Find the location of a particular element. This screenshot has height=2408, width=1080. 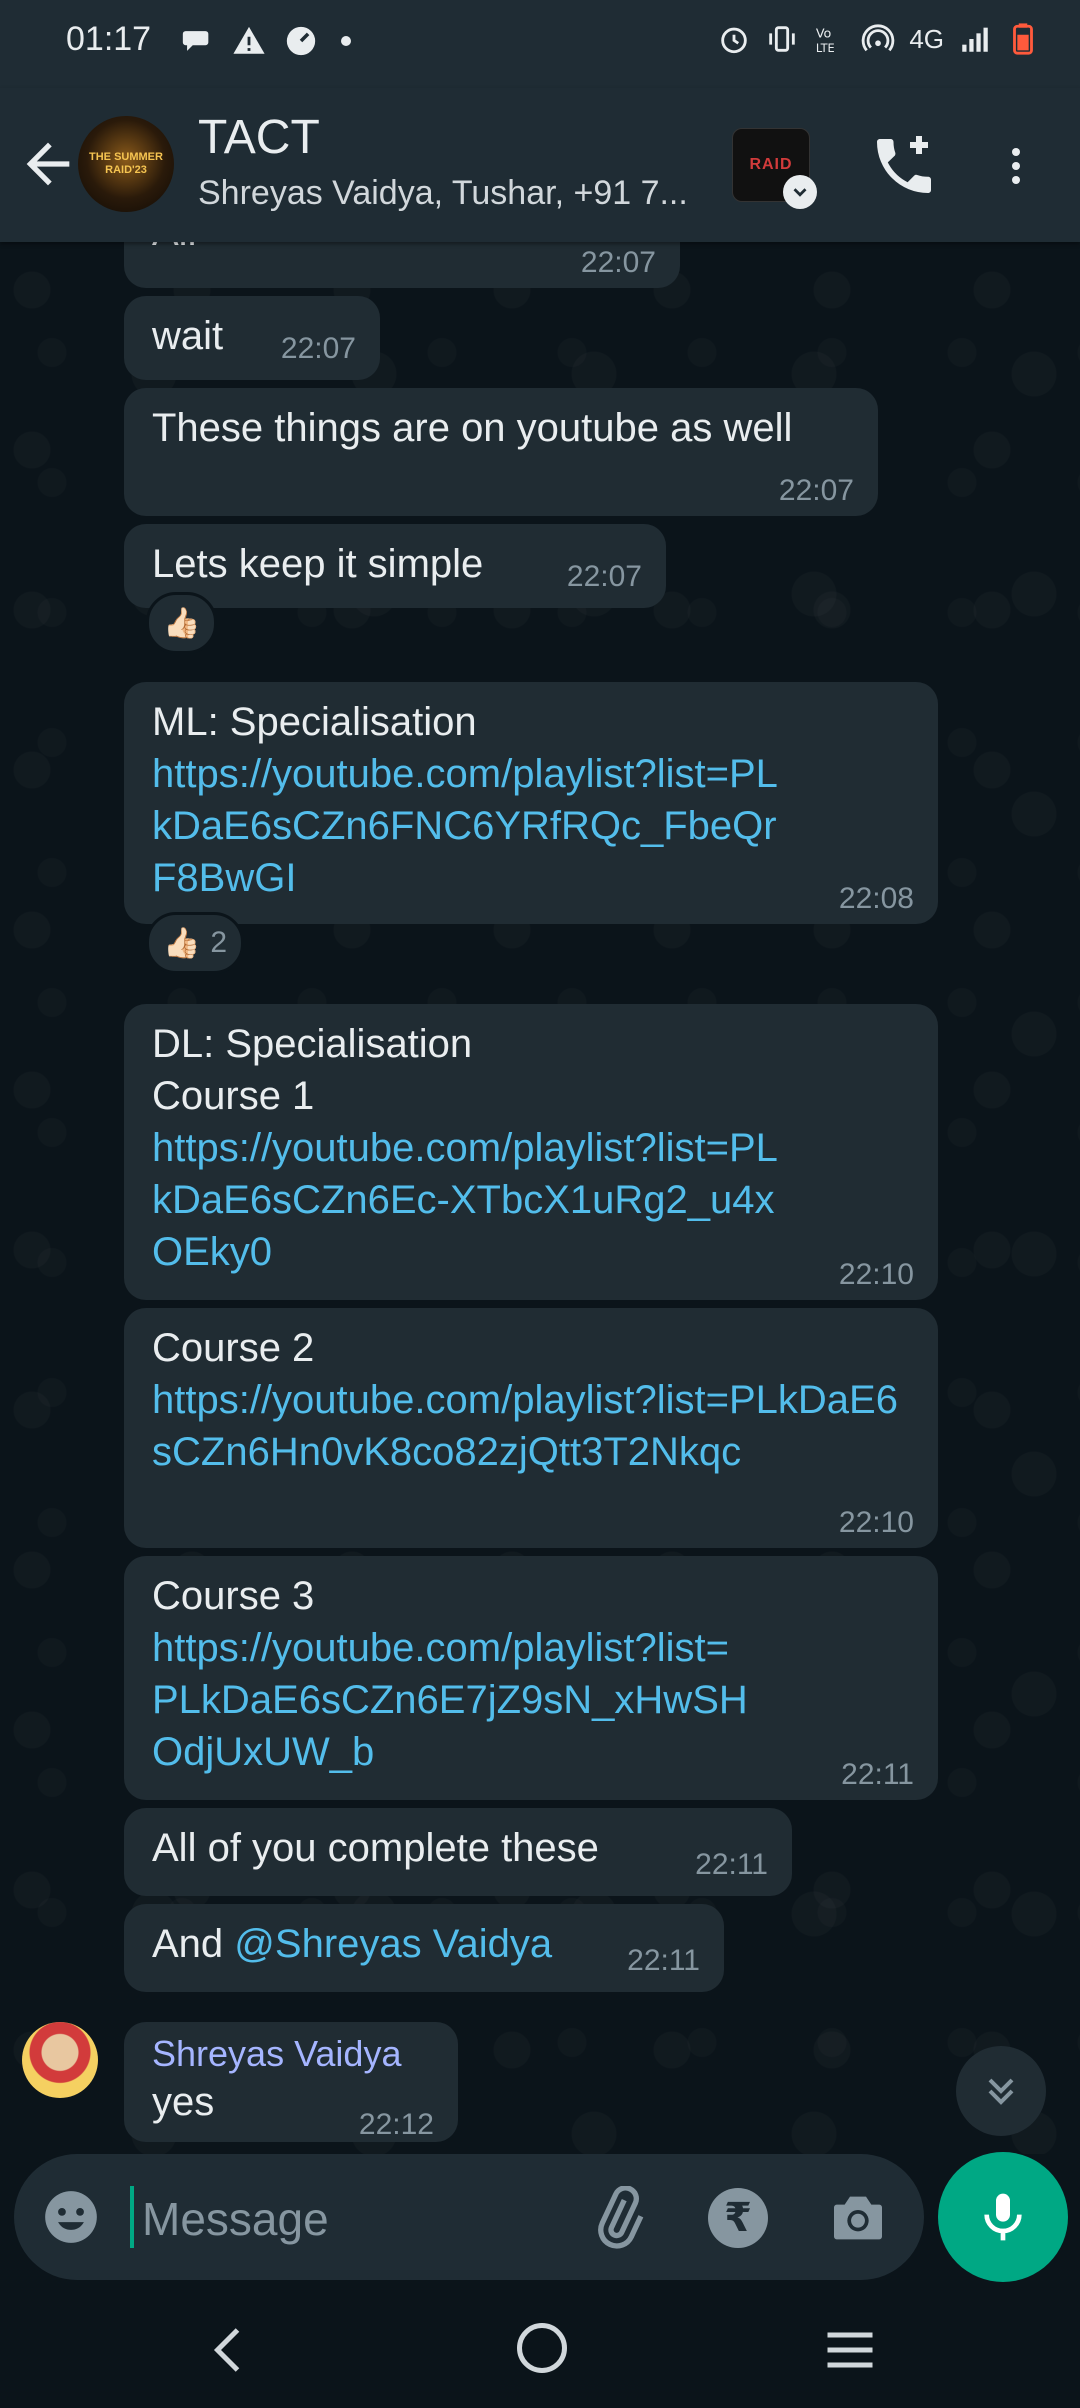

nav-recents-icon is located at coordinates (850, 2350).